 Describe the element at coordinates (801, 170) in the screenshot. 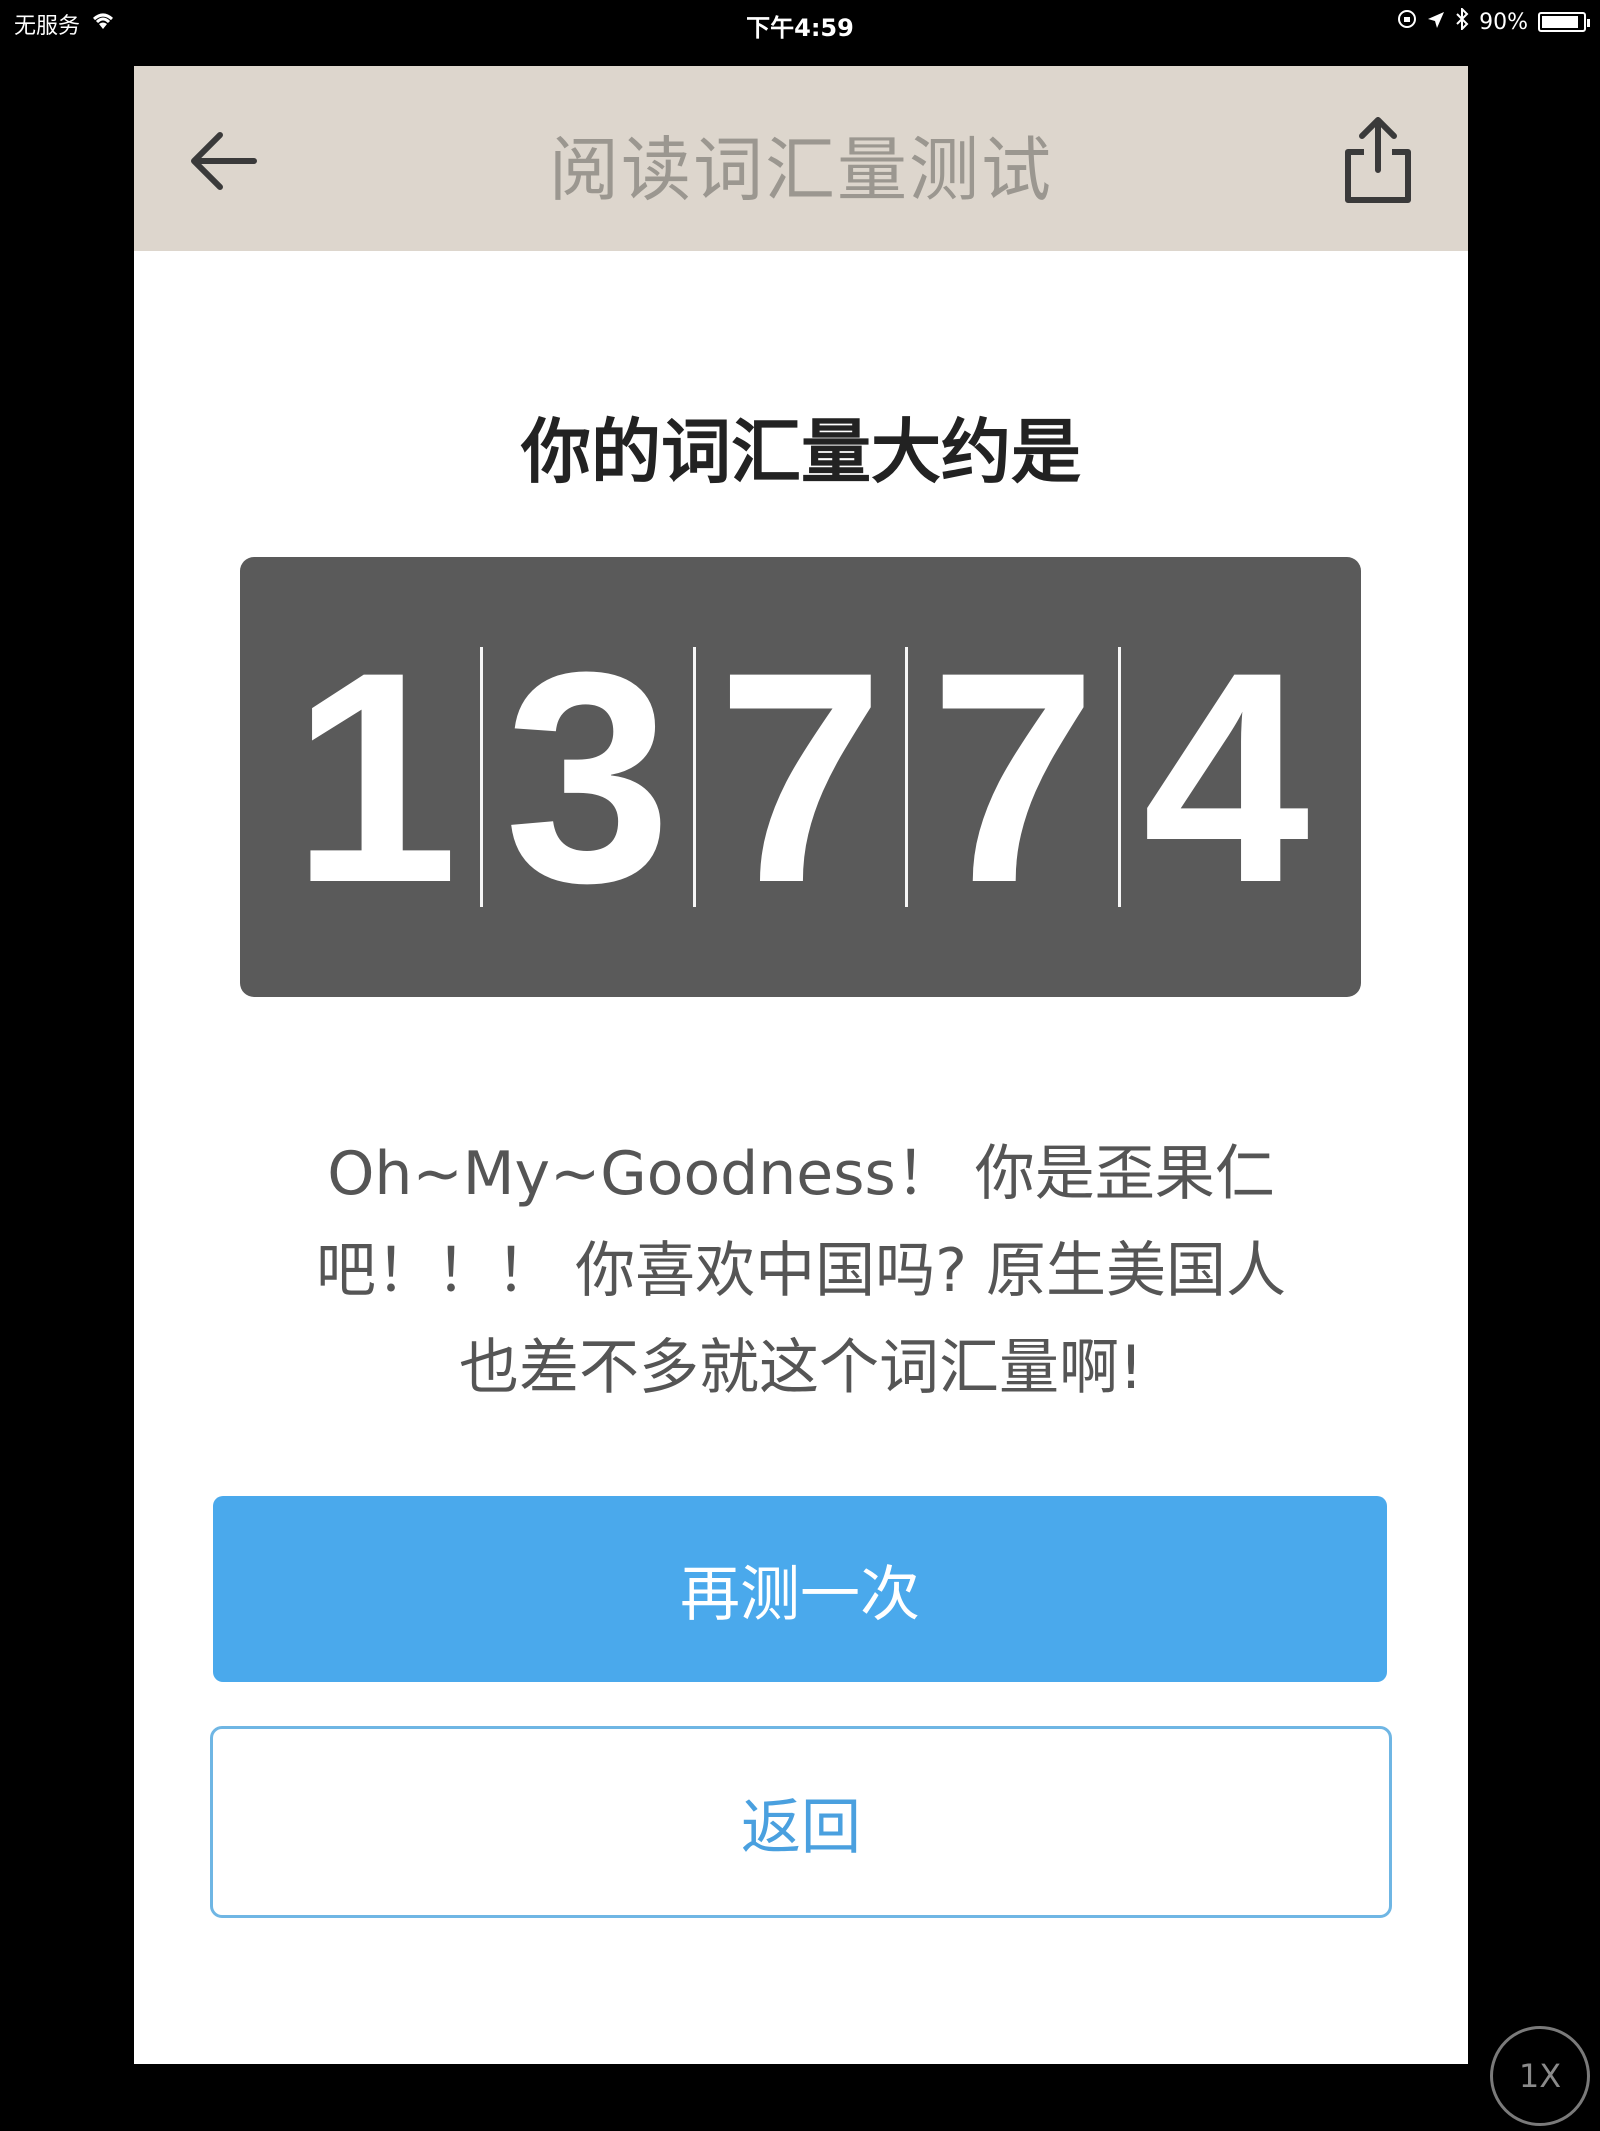

I see `page-title: 阅读词汇量测试` at that location.